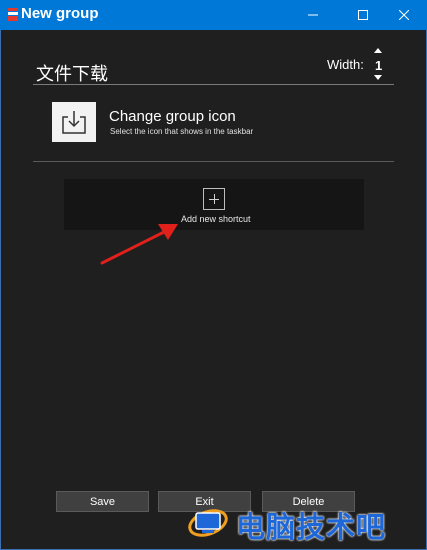 This screenshot has height=550, width=427. What do you see at coordinates (102, 501) in the screenshot?
I see `save-button: Save` at bounding box center [102, 501].